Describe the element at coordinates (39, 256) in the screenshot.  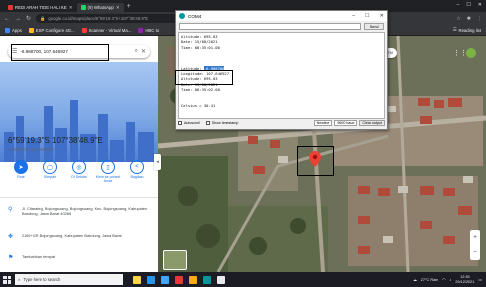
I see `info-text: Tambahkan tempat` at that location.